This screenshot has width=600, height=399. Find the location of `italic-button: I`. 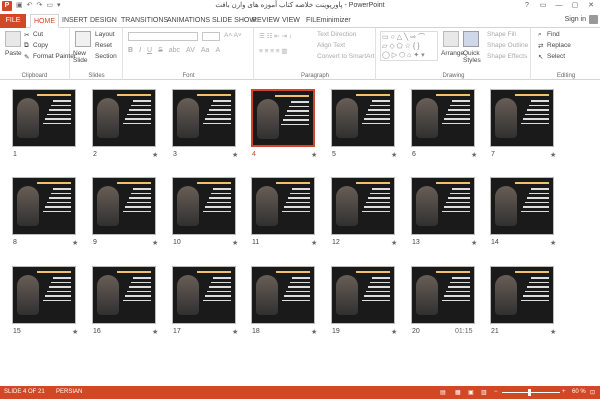

italic-button: I is located at coordinates (140, 50).